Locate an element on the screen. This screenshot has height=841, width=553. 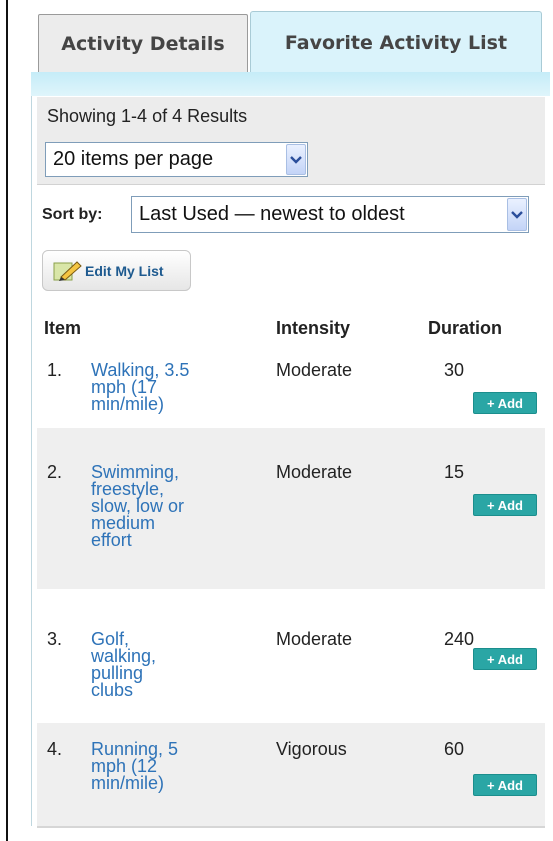
duration-value: 60 is located at coordinates (454, 749).